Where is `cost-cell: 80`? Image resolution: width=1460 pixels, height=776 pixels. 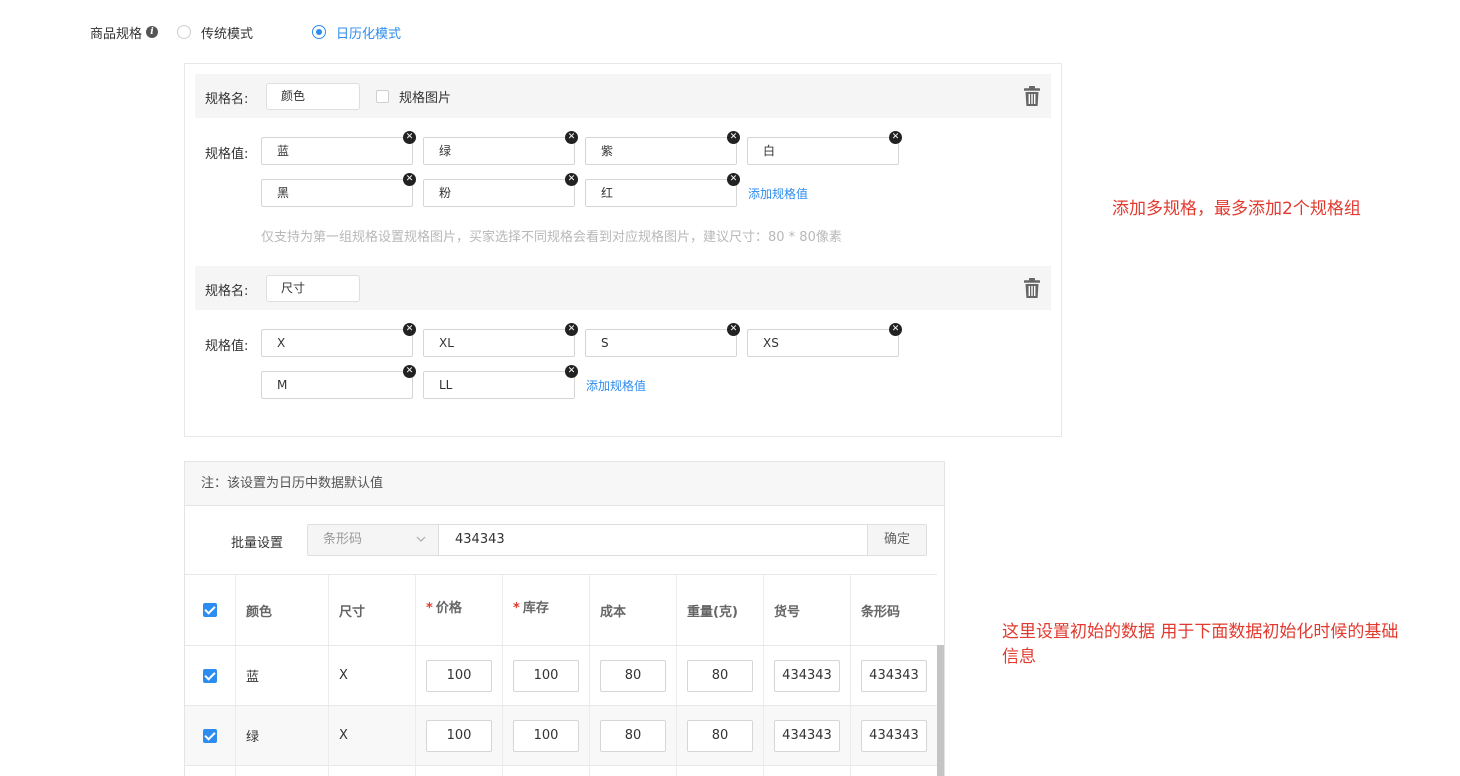 cost-cell: 80 is located at coordinates (632, 675).